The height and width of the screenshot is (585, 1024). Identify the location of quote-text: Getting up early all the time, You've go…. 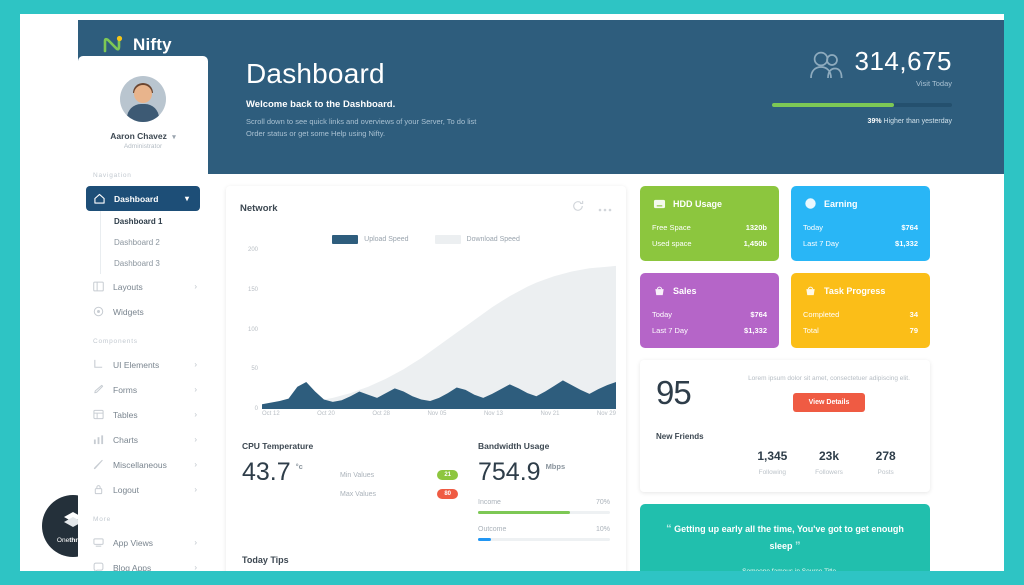
(789, 538).